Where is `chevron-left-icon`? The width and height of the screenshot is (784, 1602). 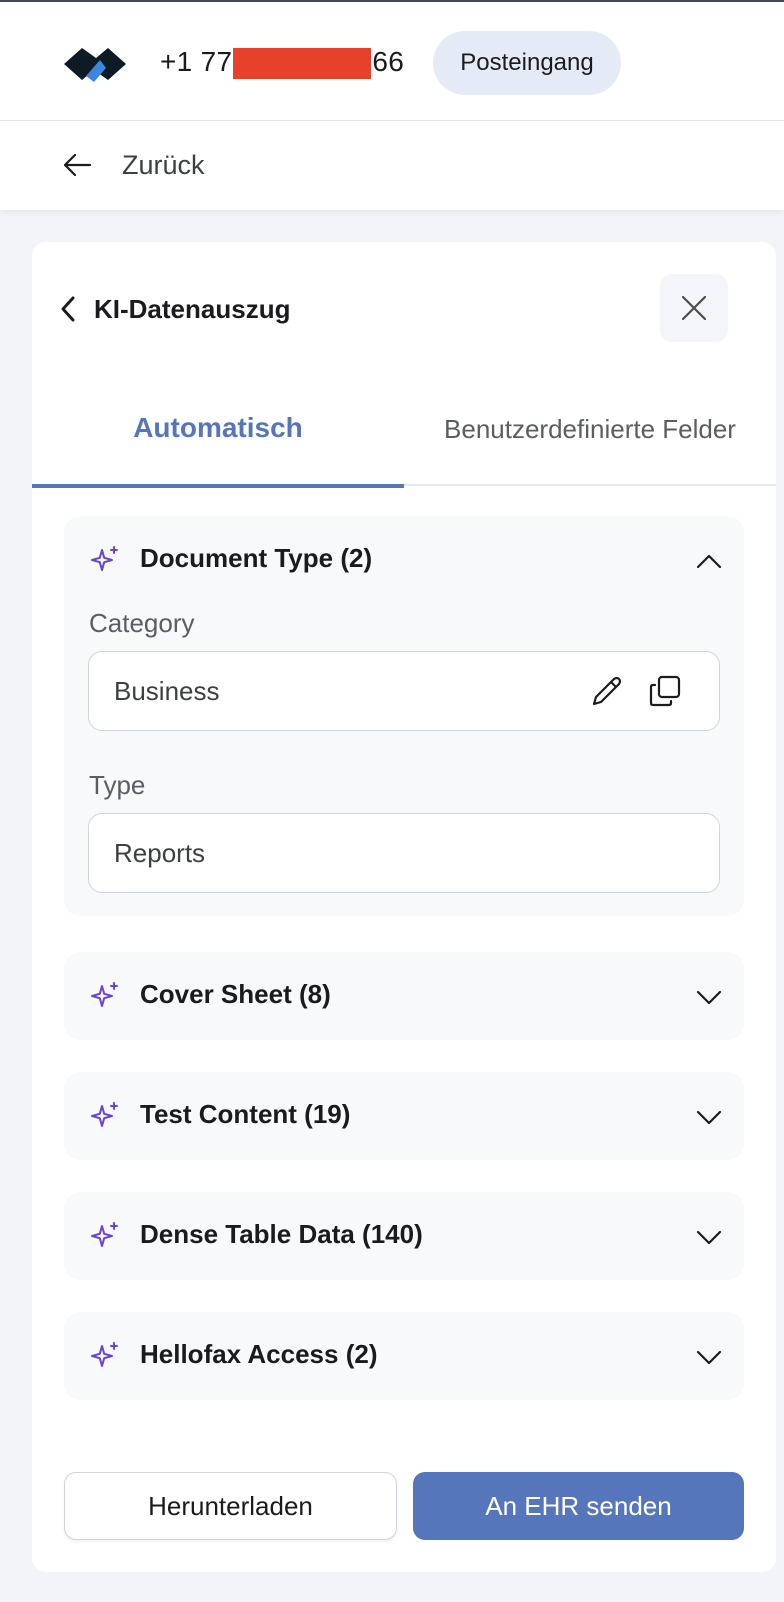 chevron-left-icon is located at coordinates (68, 309).